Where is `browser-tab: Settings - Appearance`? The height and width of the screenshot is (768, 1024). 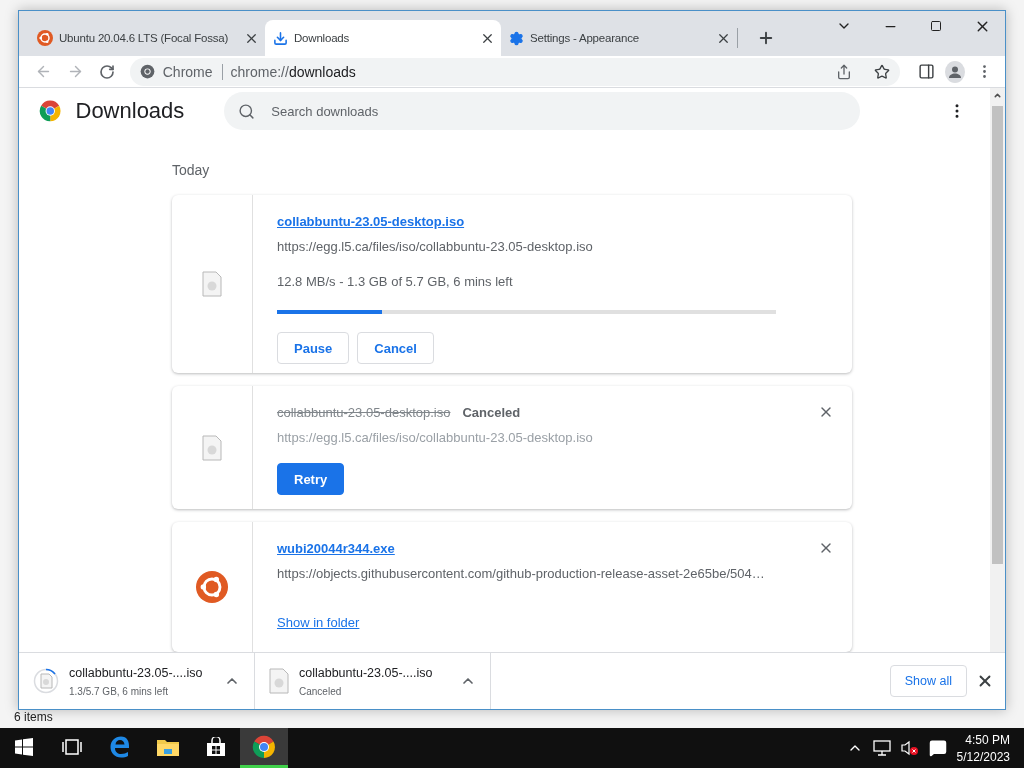 browser-tab: Settings - Appearance is located at coordinates (619, 38).